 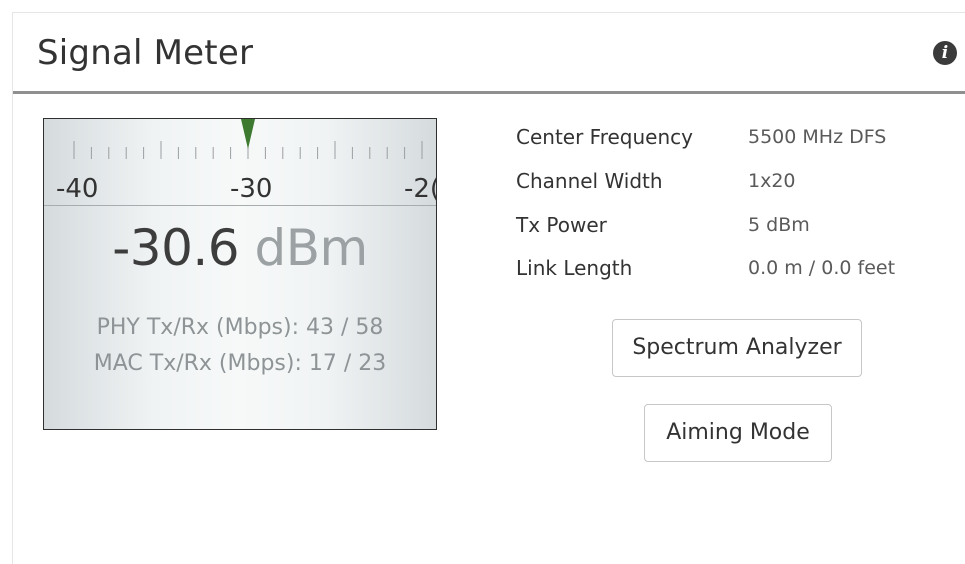 What do you see at coordinates (561, 225) in the screenshot?
I see `info-label-tx-power: Tx Power` at bounding box center [561, 225].